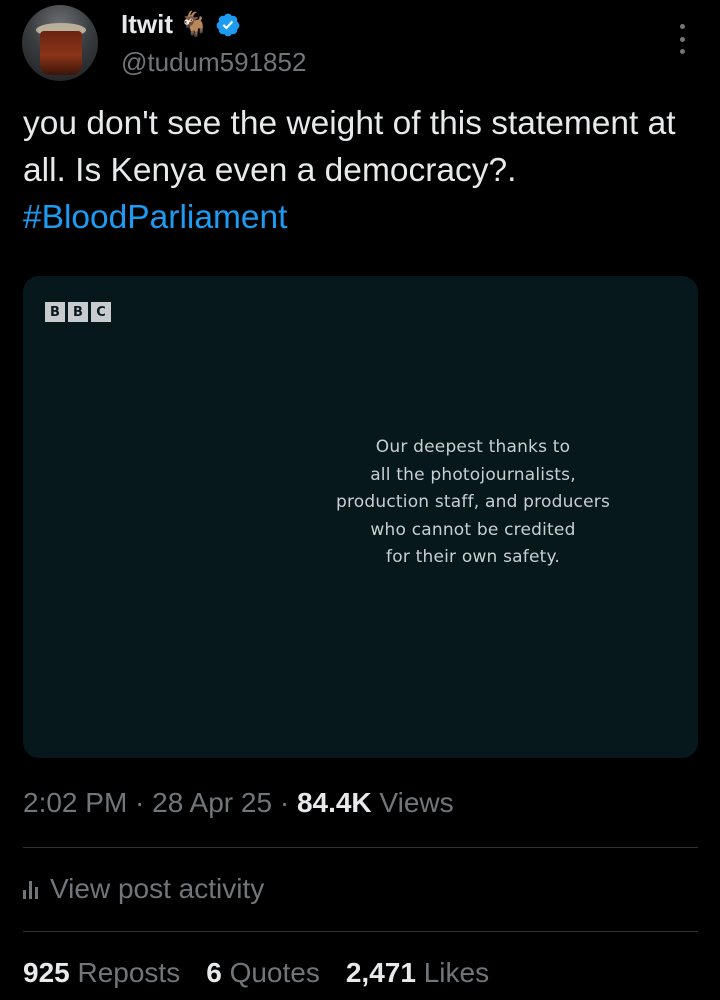  I want to click on reposts-count: 925, so click(46, 972).